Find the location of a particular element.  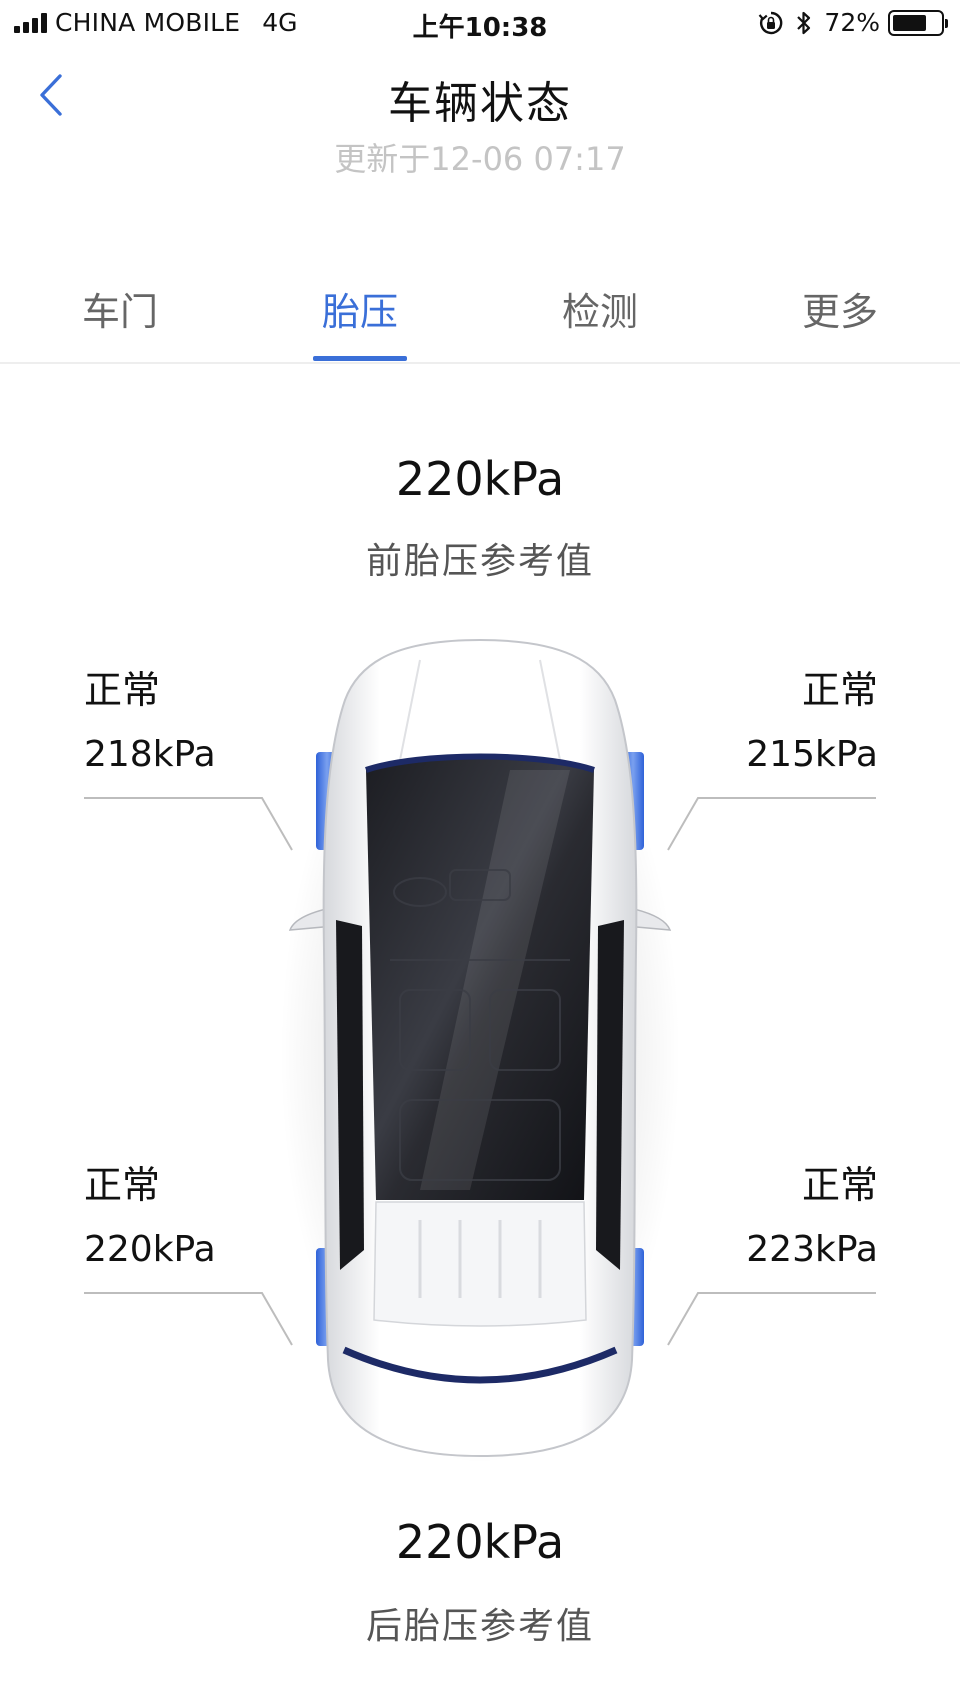

tab-bar: 车门 胎压 检测 更多 is located at coordinates (480, 316).